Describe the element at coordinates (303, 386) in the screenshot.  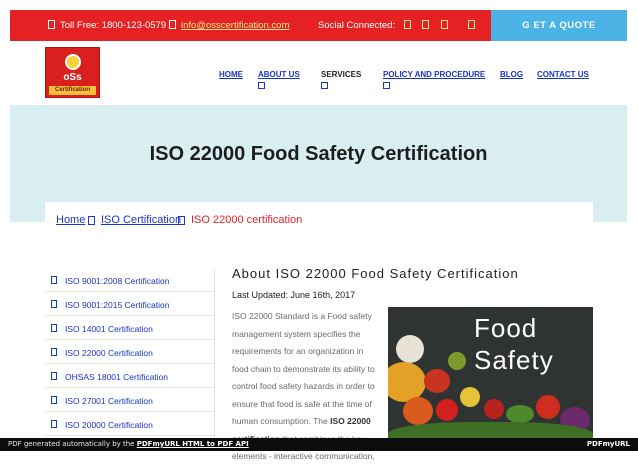
I see `paragraph-line: control food safety hazards in order to` at that location.